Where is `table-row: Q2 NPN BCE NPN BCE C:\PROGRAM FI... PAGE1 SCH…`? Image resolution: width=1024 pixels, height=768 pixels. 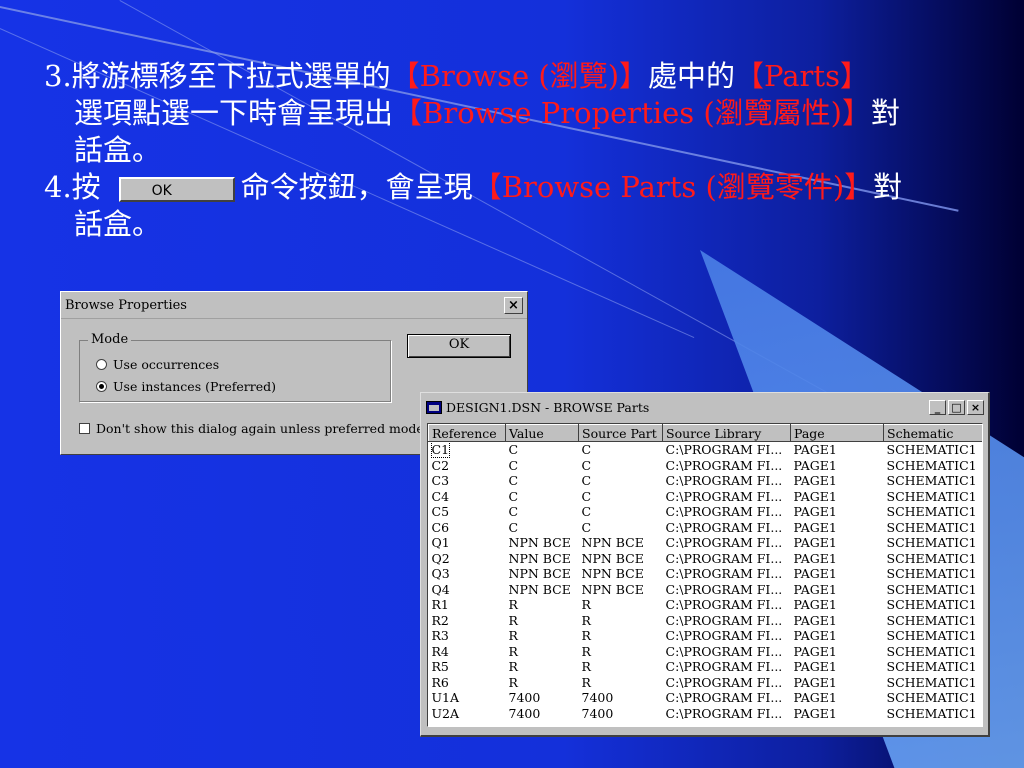 table-row: Q2 NPN BCE NPN BCE C:\PROGRAM FI... PAGE1 SCH… is located at coordinates (706, 558).